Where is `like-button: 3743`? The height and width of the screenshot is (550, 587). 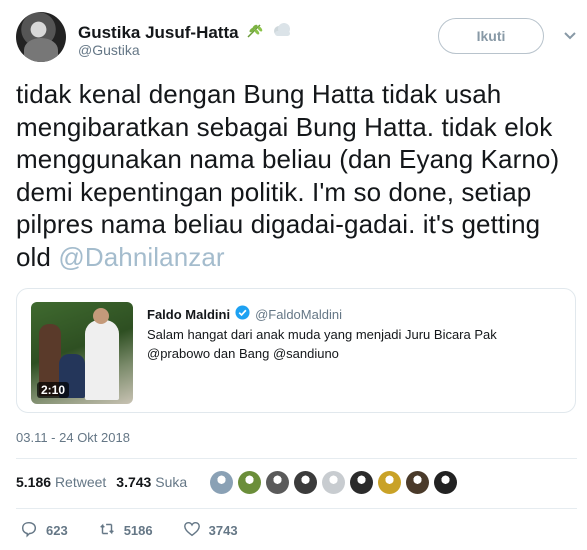 like-button: 3743 is located at coordinates (210, 530).